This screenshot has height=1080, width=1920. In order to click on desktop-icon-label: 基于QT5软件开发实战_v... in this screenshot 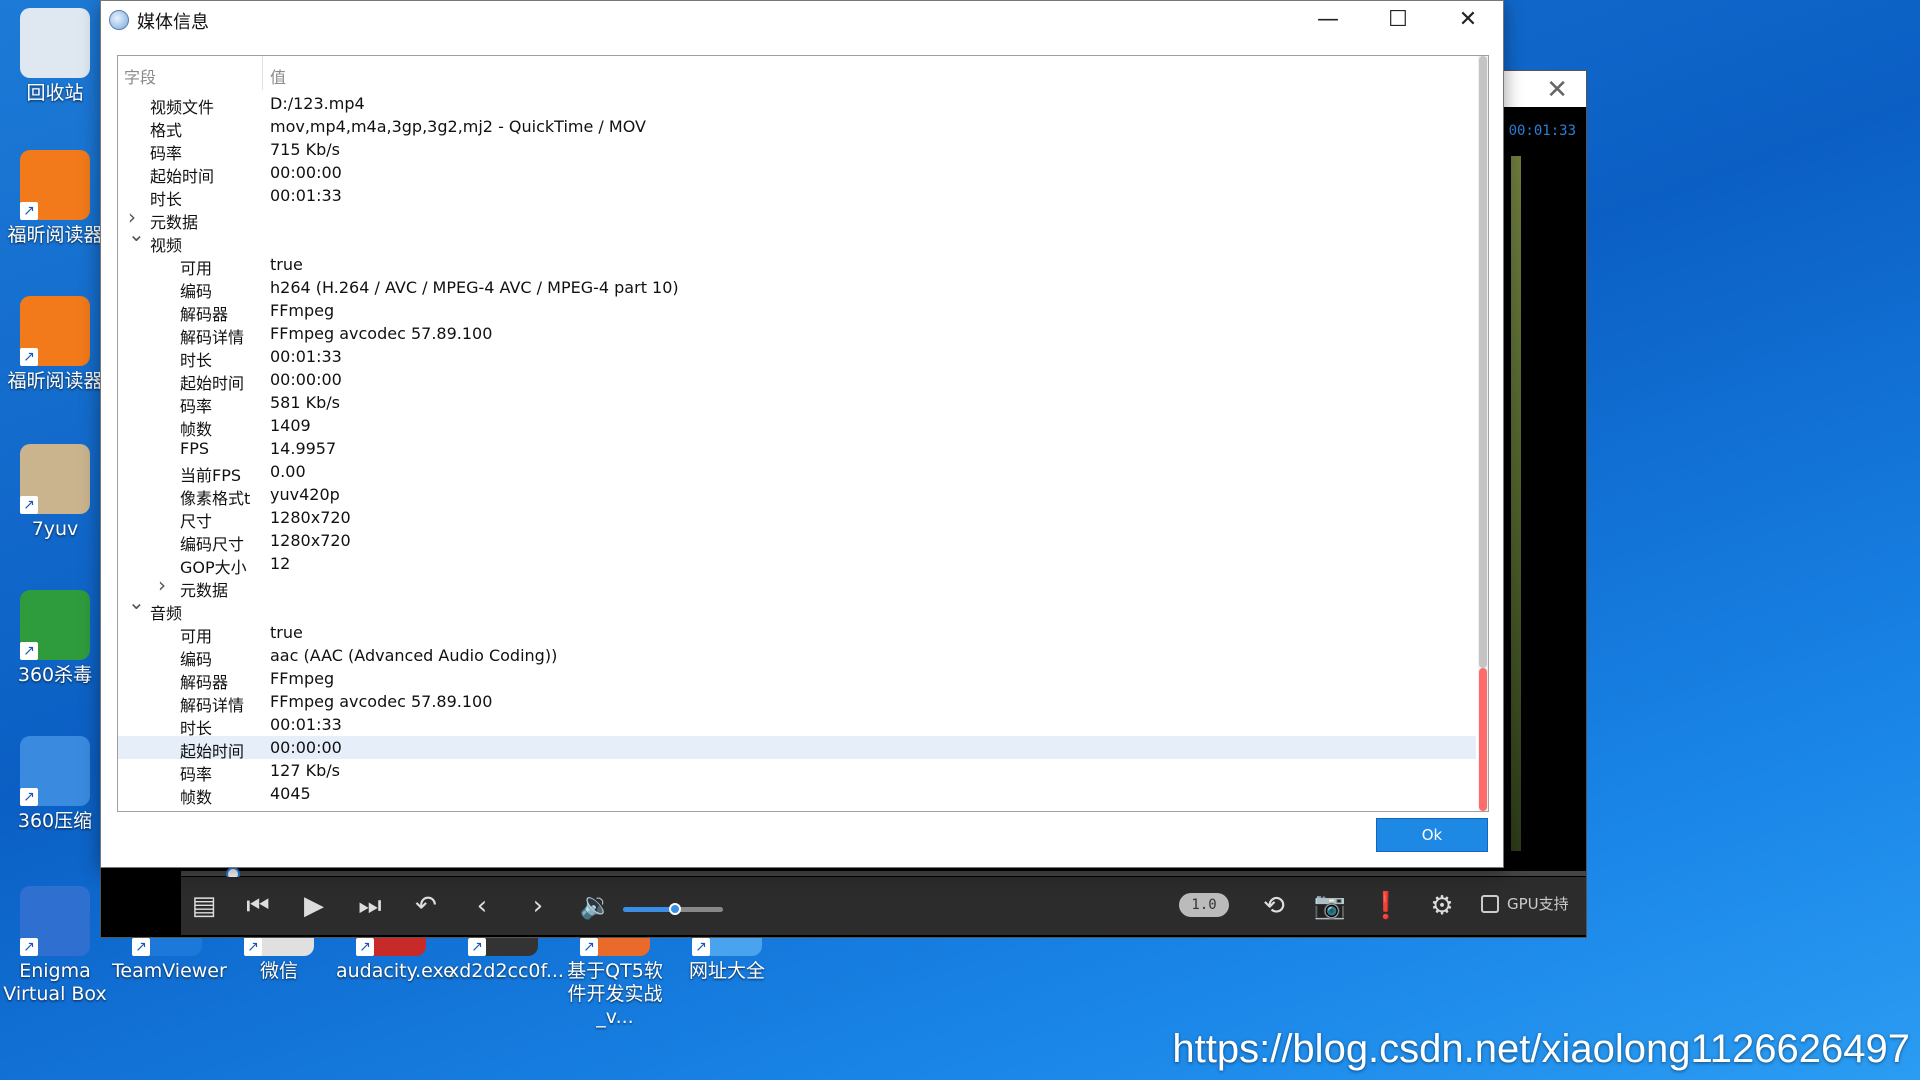, I will do `click(615, 994)`.